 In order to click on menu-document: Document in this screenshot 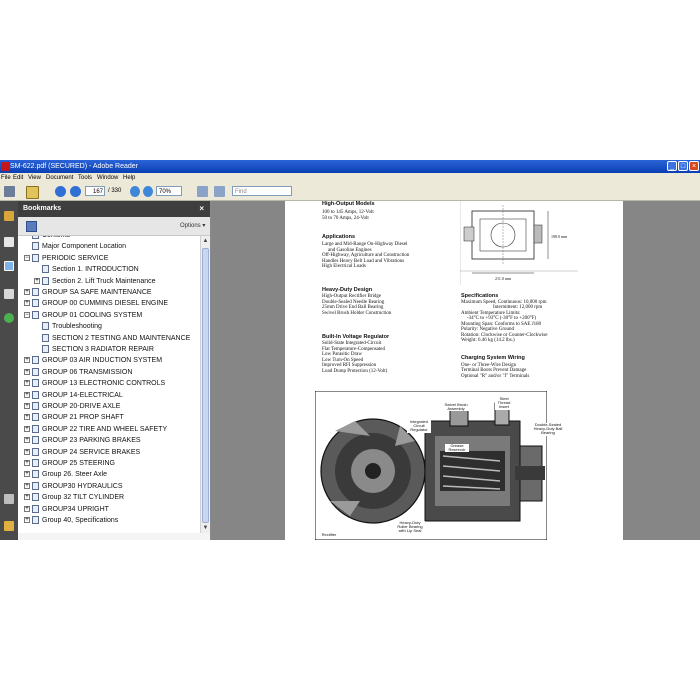, I will do `click(59, 178)`.